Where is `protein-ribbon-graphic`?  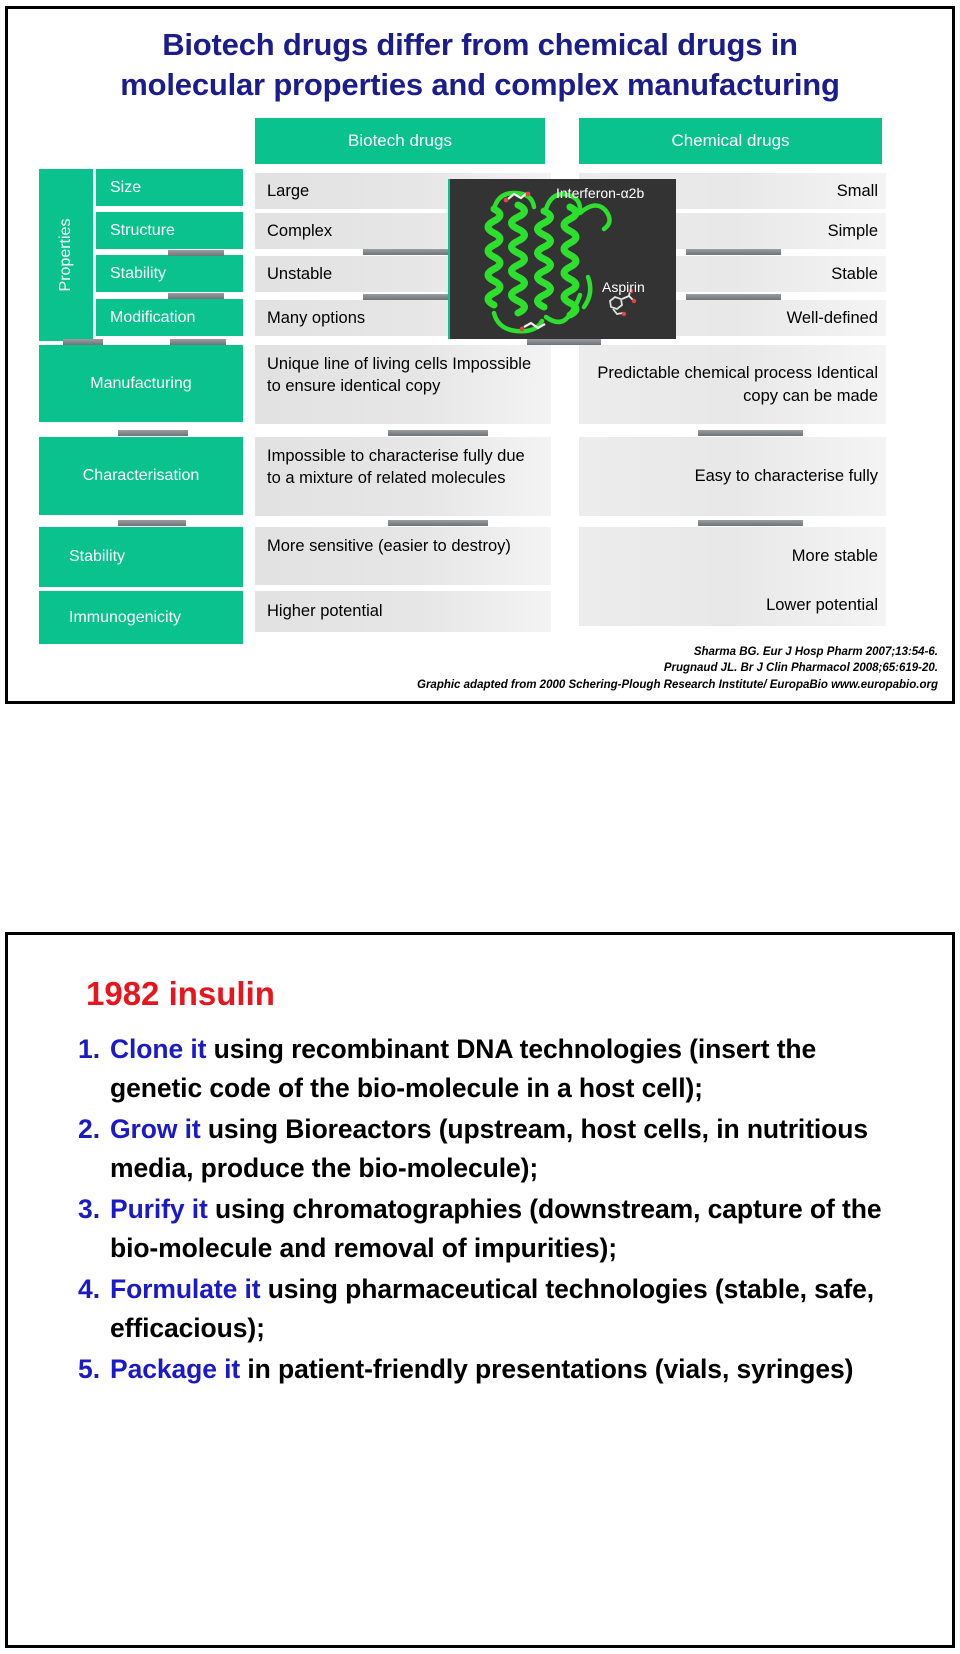
protein-ribbon-graphic is located at coordinates (563, 259).